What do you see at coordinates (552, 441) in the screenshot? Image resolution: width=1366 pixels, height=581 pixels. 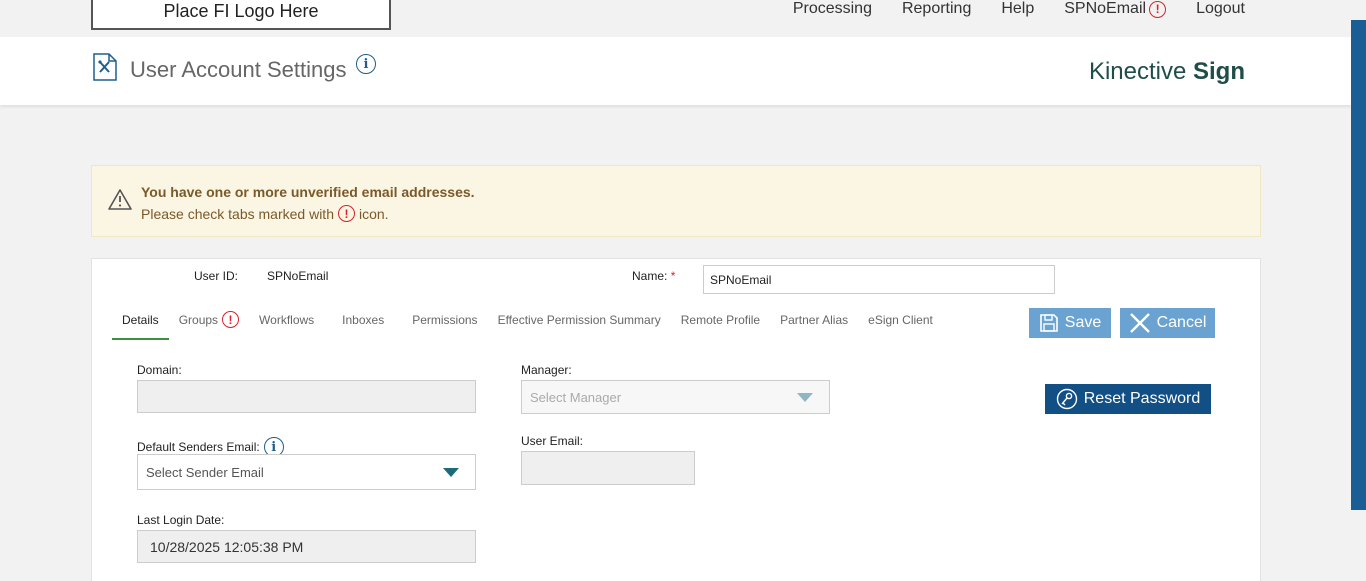 I see `user-email-label: User Email:` at bounding box center [552, 441].